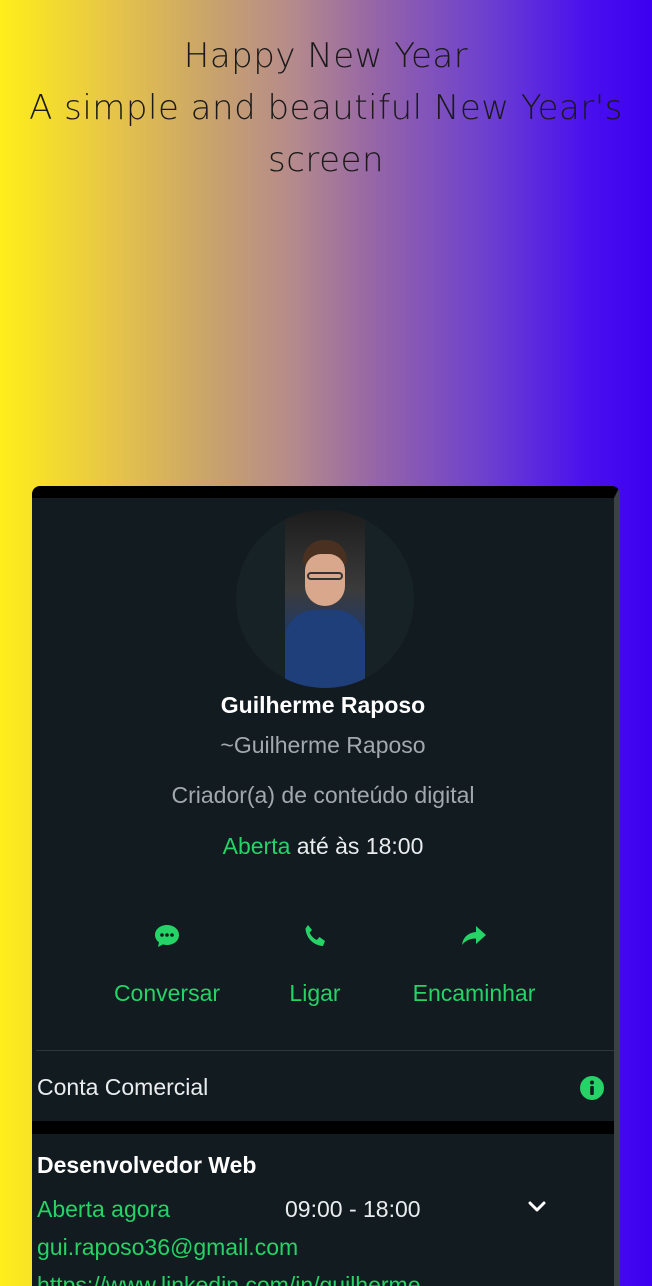 This screenshot has height=1286, width=652. I want to click on headline-title: Happy New Year, so click(326, 56).